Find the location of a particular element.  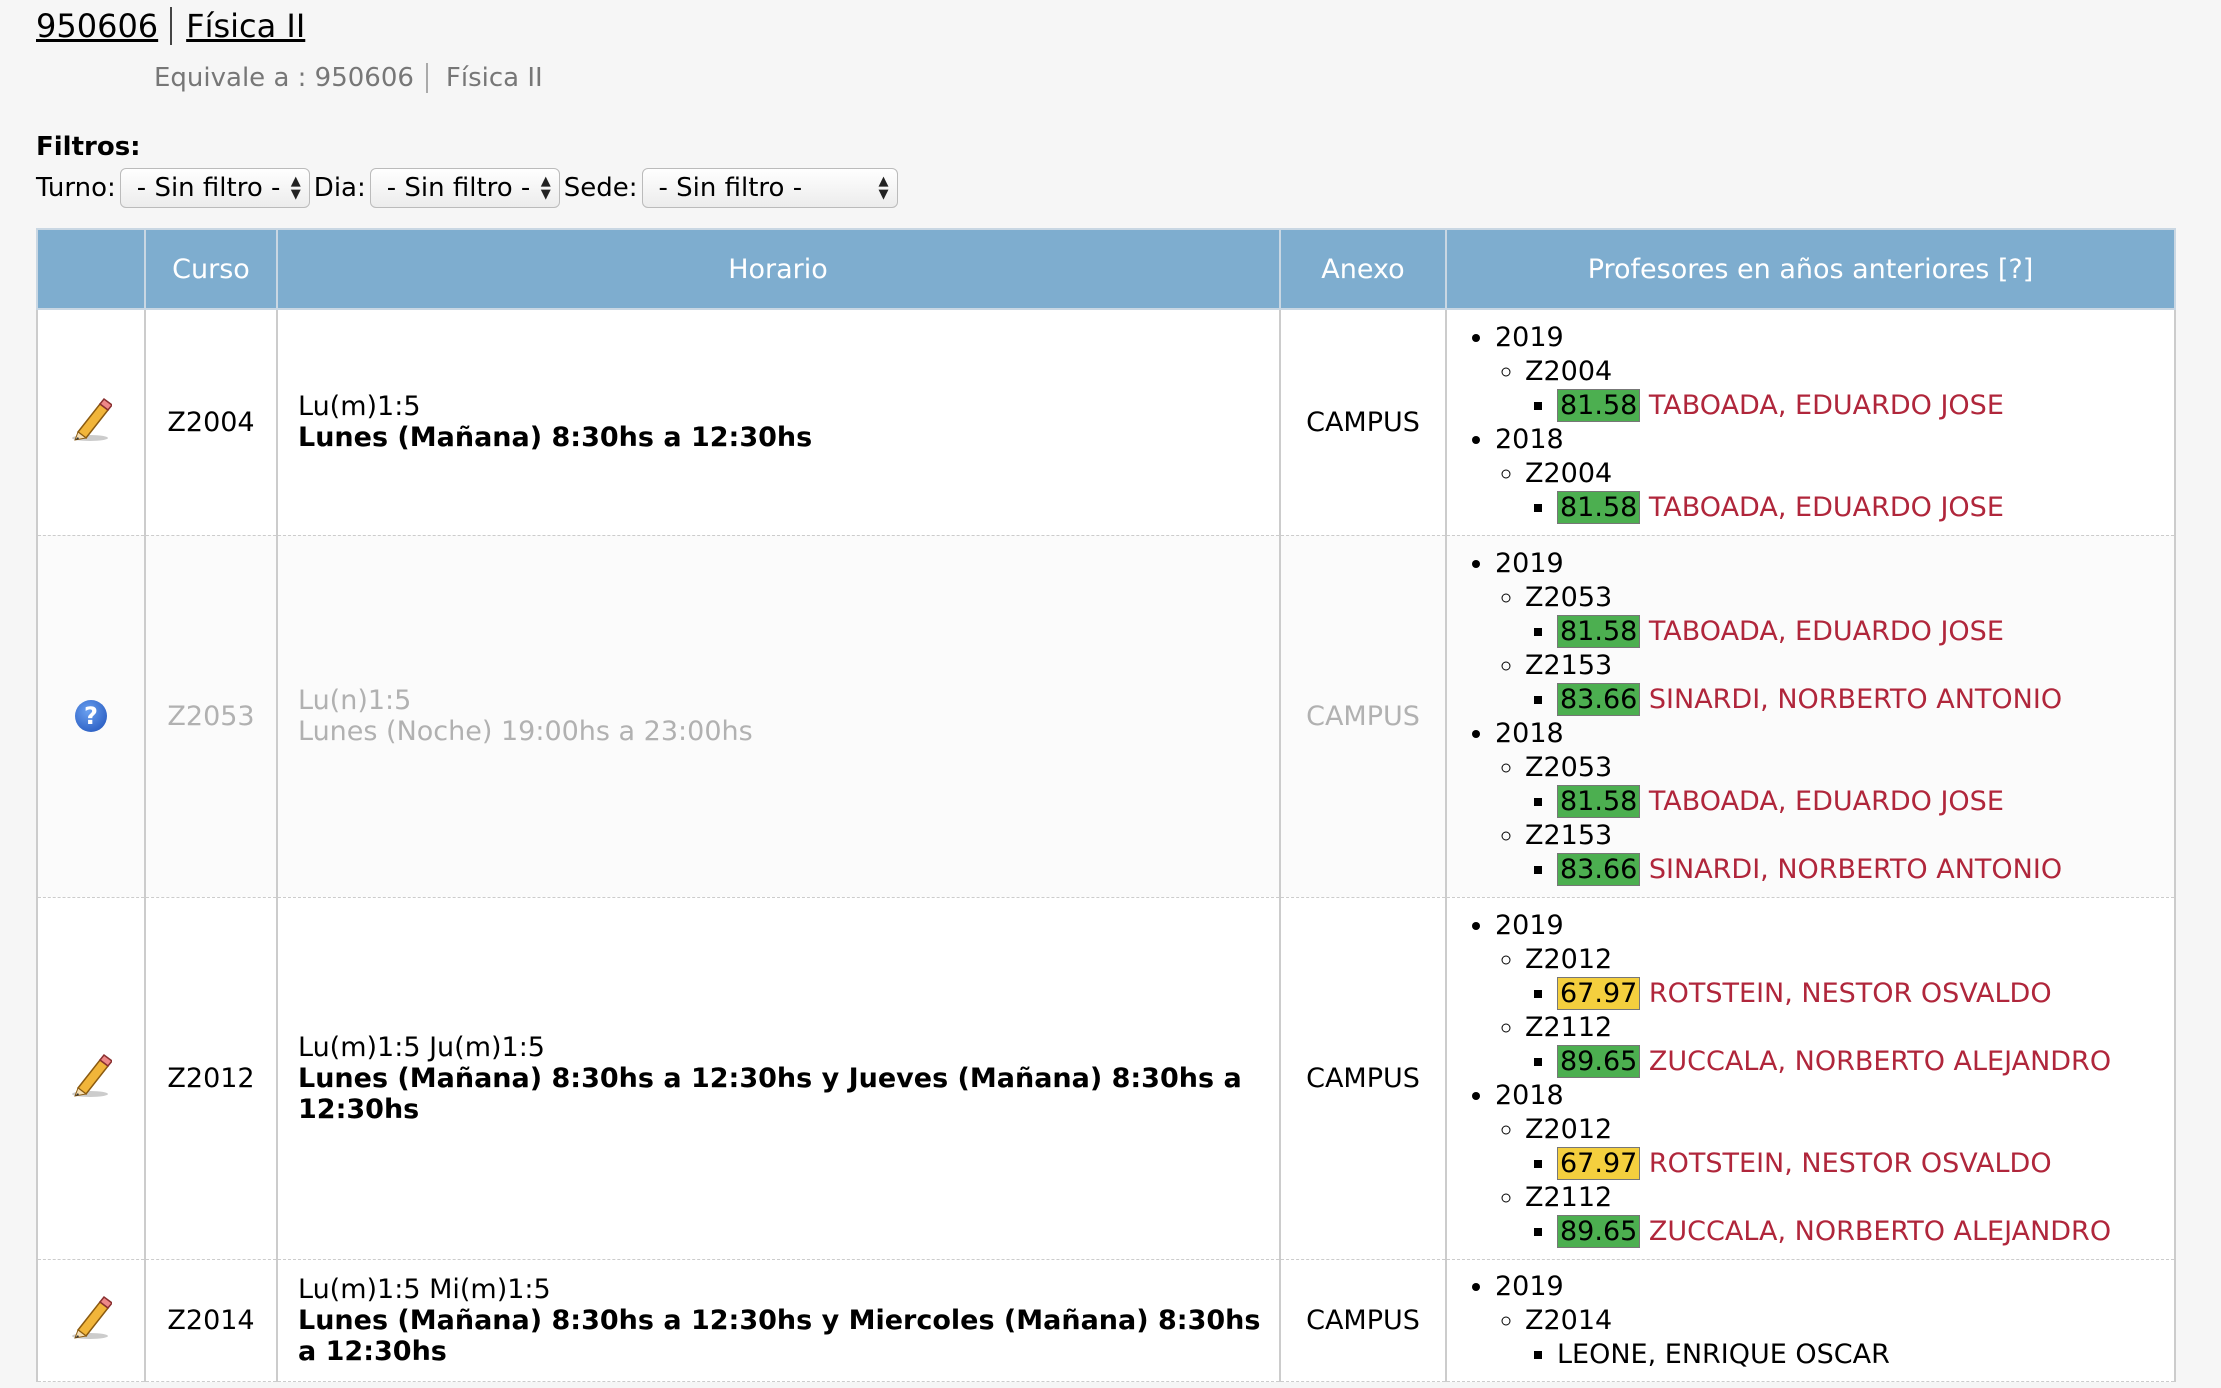

sede-select: - Sin filtro - ▲ ▼ is located at coordinates (769, 188).